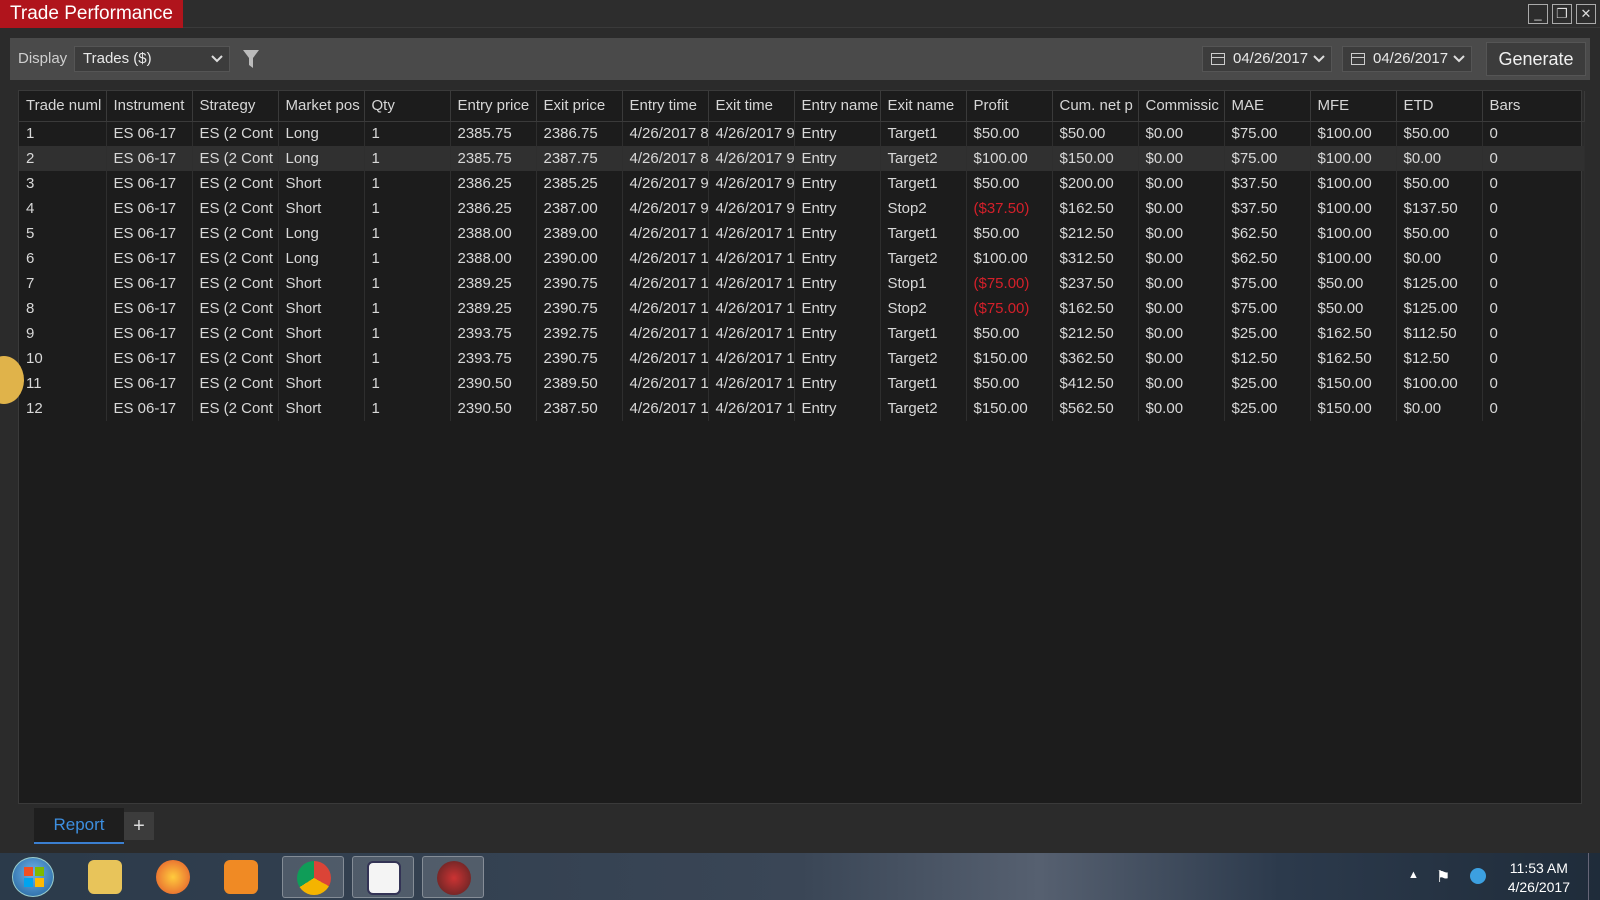  What do you see at coordinates (407, 106) in the screenshot?
I see `column-header: Qty` at bounding box center [407, 106].